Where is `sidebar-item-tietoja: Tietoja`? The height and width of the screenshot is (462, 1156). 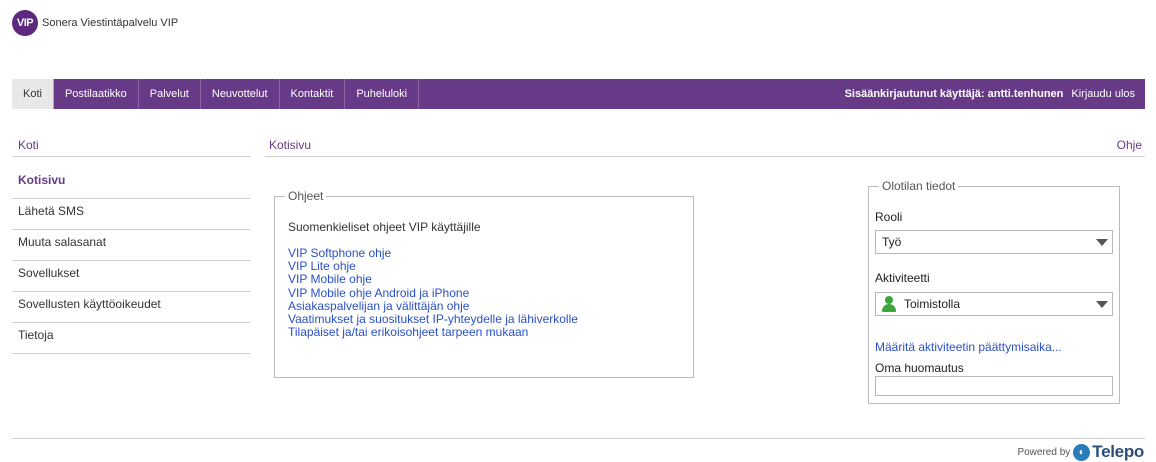
sidebar-item-tietoja: Tietoja is located at coordinates (131, 338).